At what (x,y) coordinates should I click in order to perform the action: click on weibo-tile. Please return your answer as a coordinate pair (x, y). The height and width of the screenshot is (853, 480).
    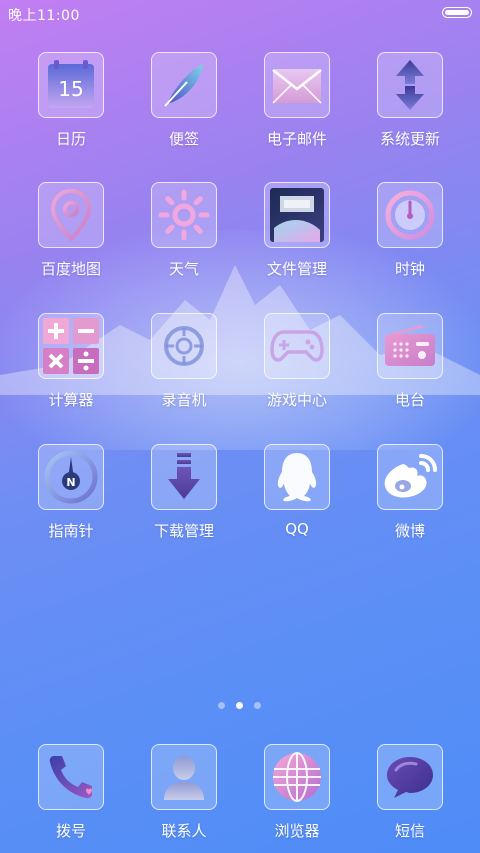
    Looking at the image, I should click on (410, 477).